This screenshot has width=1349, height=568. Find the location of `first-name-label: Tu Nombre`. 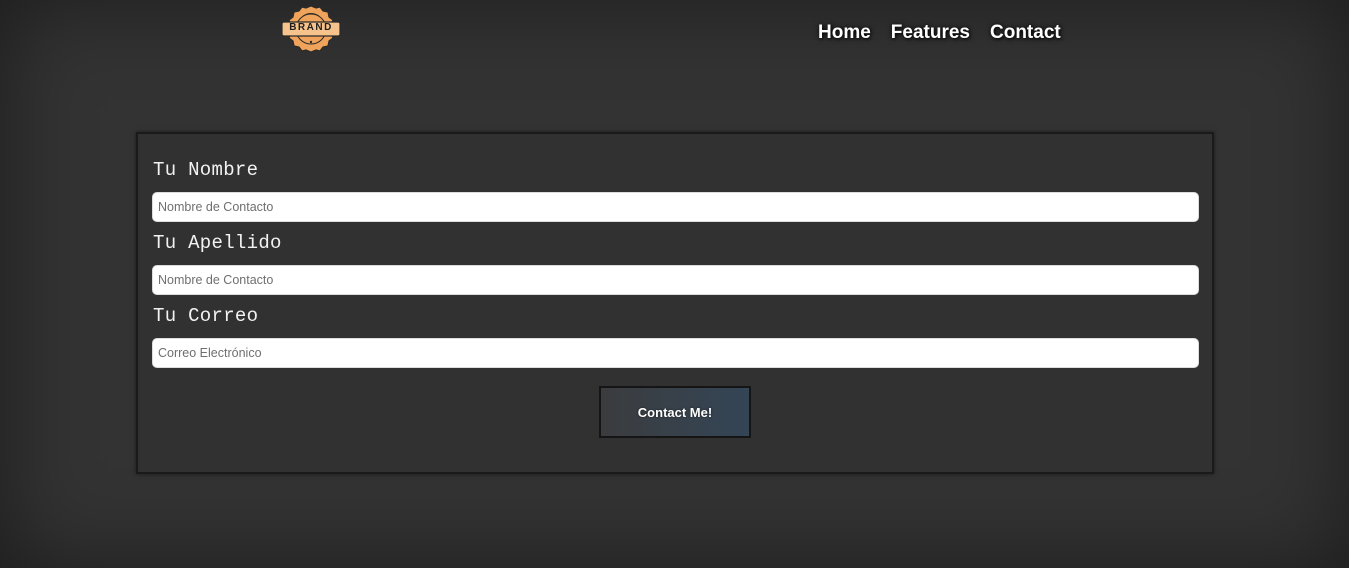

first-name-label: Tu Nombre is located at coordinates (206, 170).